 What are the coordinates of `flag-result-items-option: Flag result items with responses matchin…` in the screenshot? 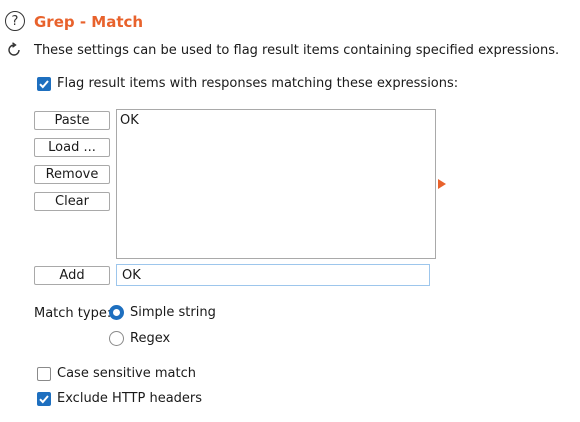 It's located at (247, 83).